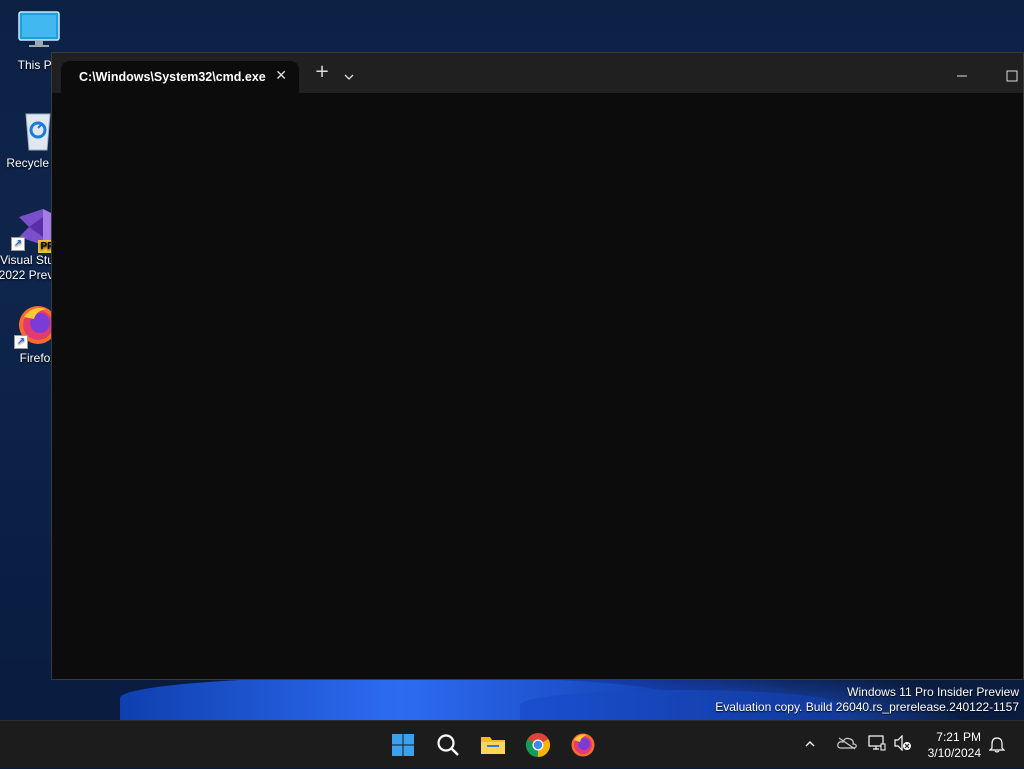 The width and height of the screenshot is (1024, 769). What do you see at coordinates (860, 745) in the screenshot?
I see `system-tray` at bounding box center [860, 745].